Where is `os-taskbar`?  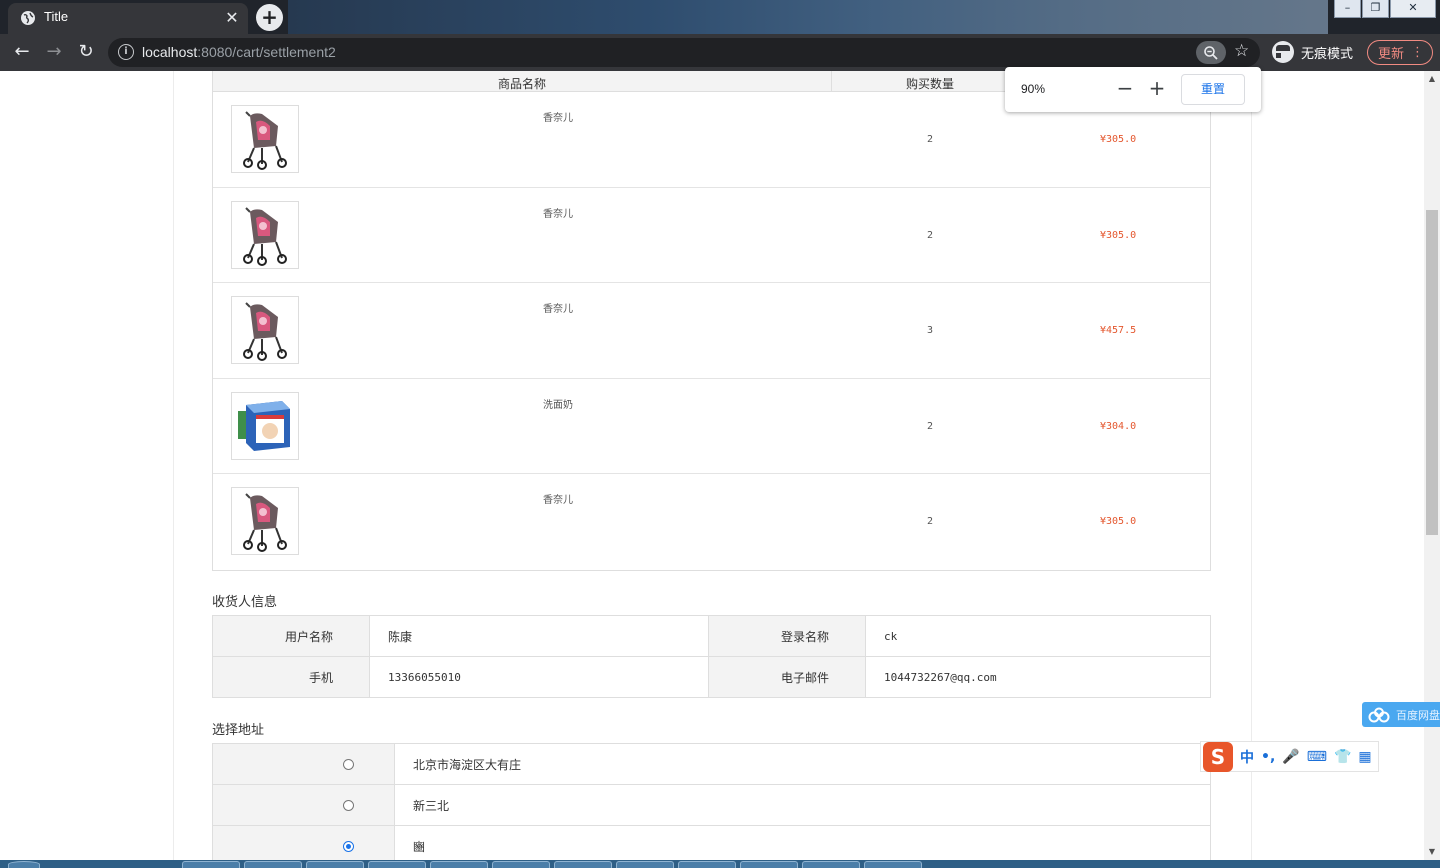 os-taskbar is located at coordinates (720, 864).